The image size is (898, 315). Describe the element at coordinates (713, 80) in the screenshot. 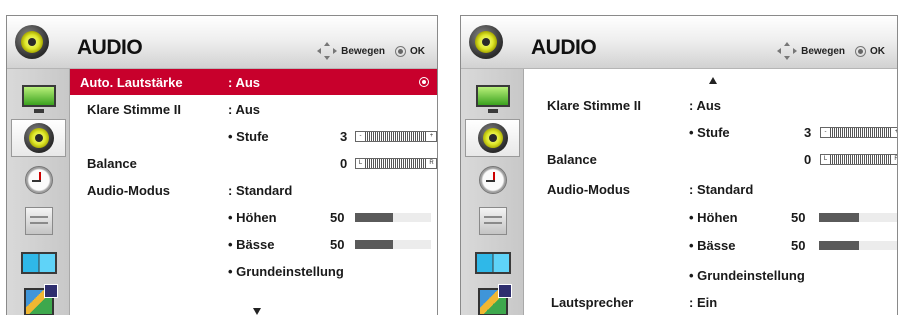

I see `scroll-up-icon` at that location.